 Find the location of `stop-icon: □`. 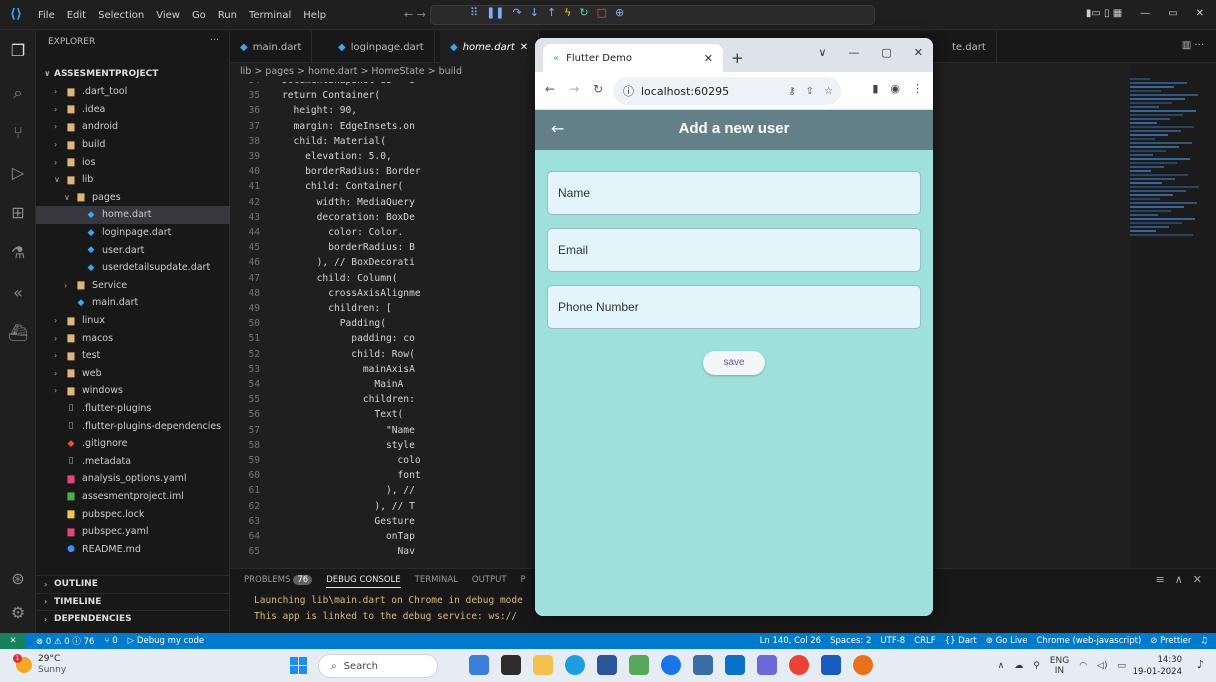

stop-icon: □ is located at coordinates (602, 12).